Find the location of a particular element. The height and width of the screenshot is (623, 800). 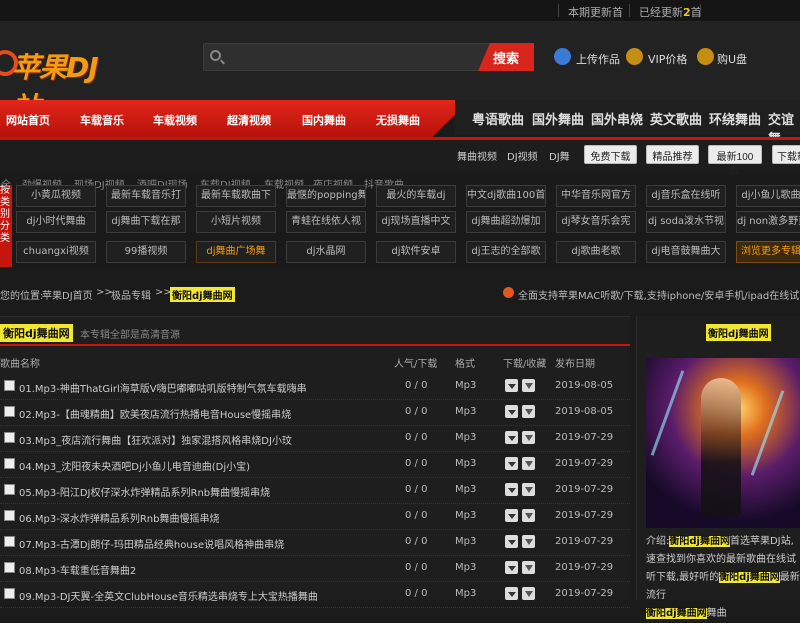

category-item: dj音乐盒在线听 is located at coordinates (686, 196).